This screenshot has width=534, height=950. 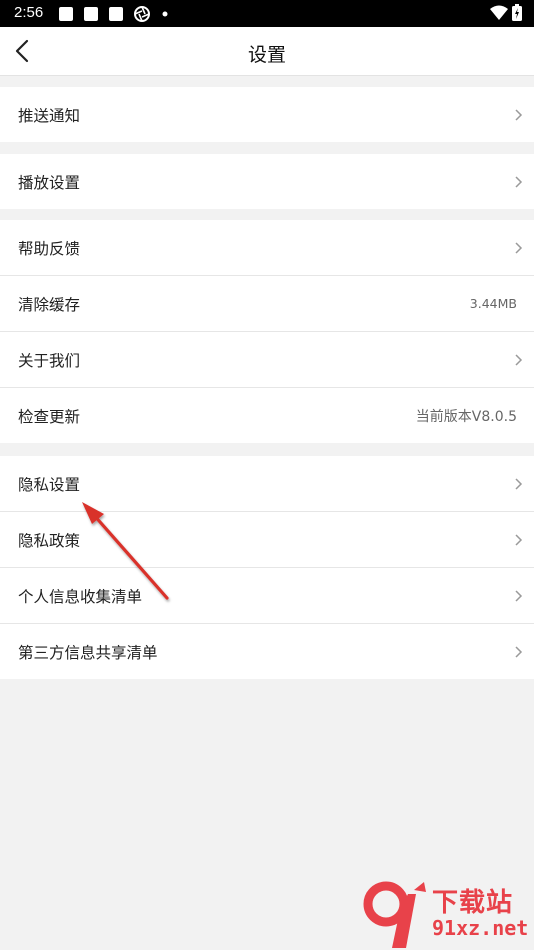 I want to click on app-header: 设置, so click(x=267, y=51).